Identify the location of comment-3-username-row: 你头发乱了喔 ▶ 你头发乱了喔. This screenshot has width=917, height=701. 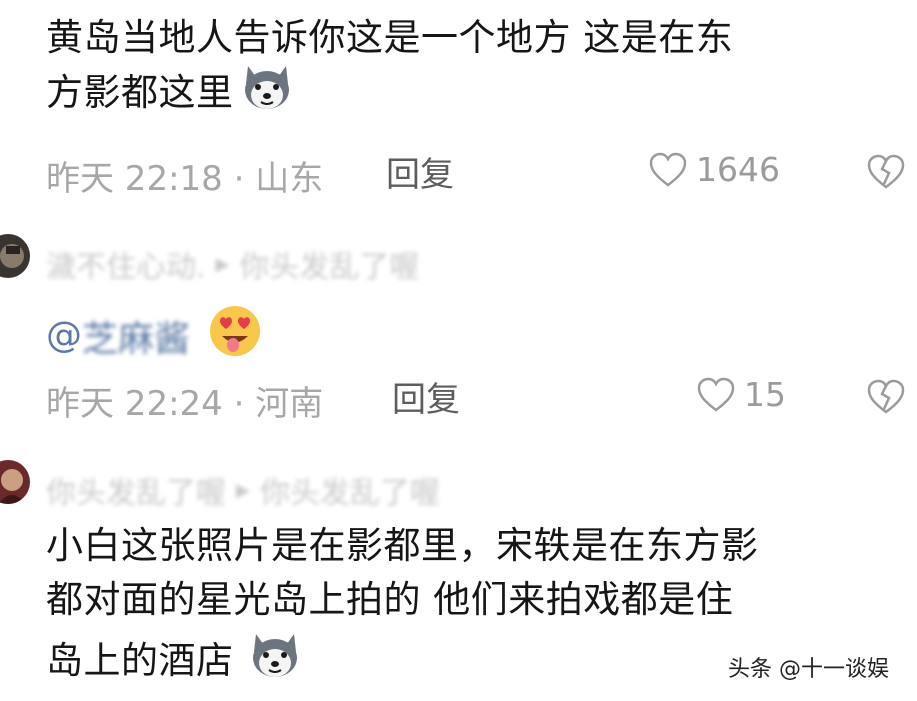
(243, 490).